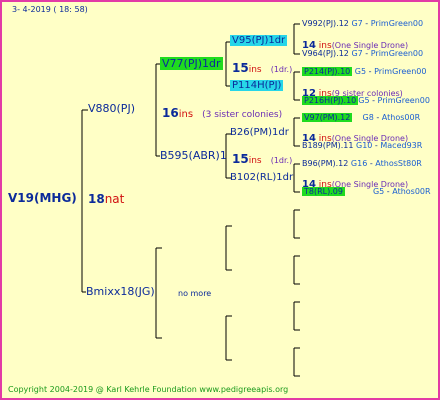  What do you see at coordinates (362, 163) in the screenshot?
I see `gen4-row-7: B96(PM).12 G16 - AthosSt80R` at bounding box center [362, 163].